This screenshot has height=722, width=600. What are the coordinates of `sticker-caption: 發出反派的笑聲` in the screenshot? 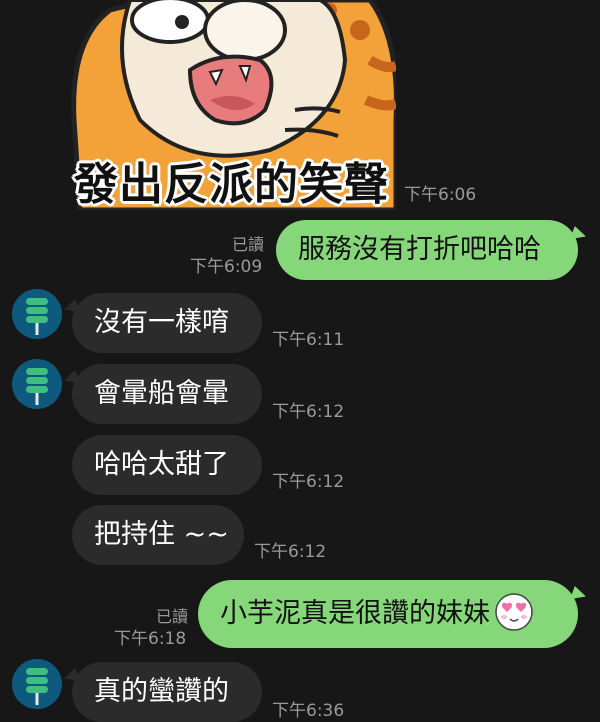 It's located at (231, 184).